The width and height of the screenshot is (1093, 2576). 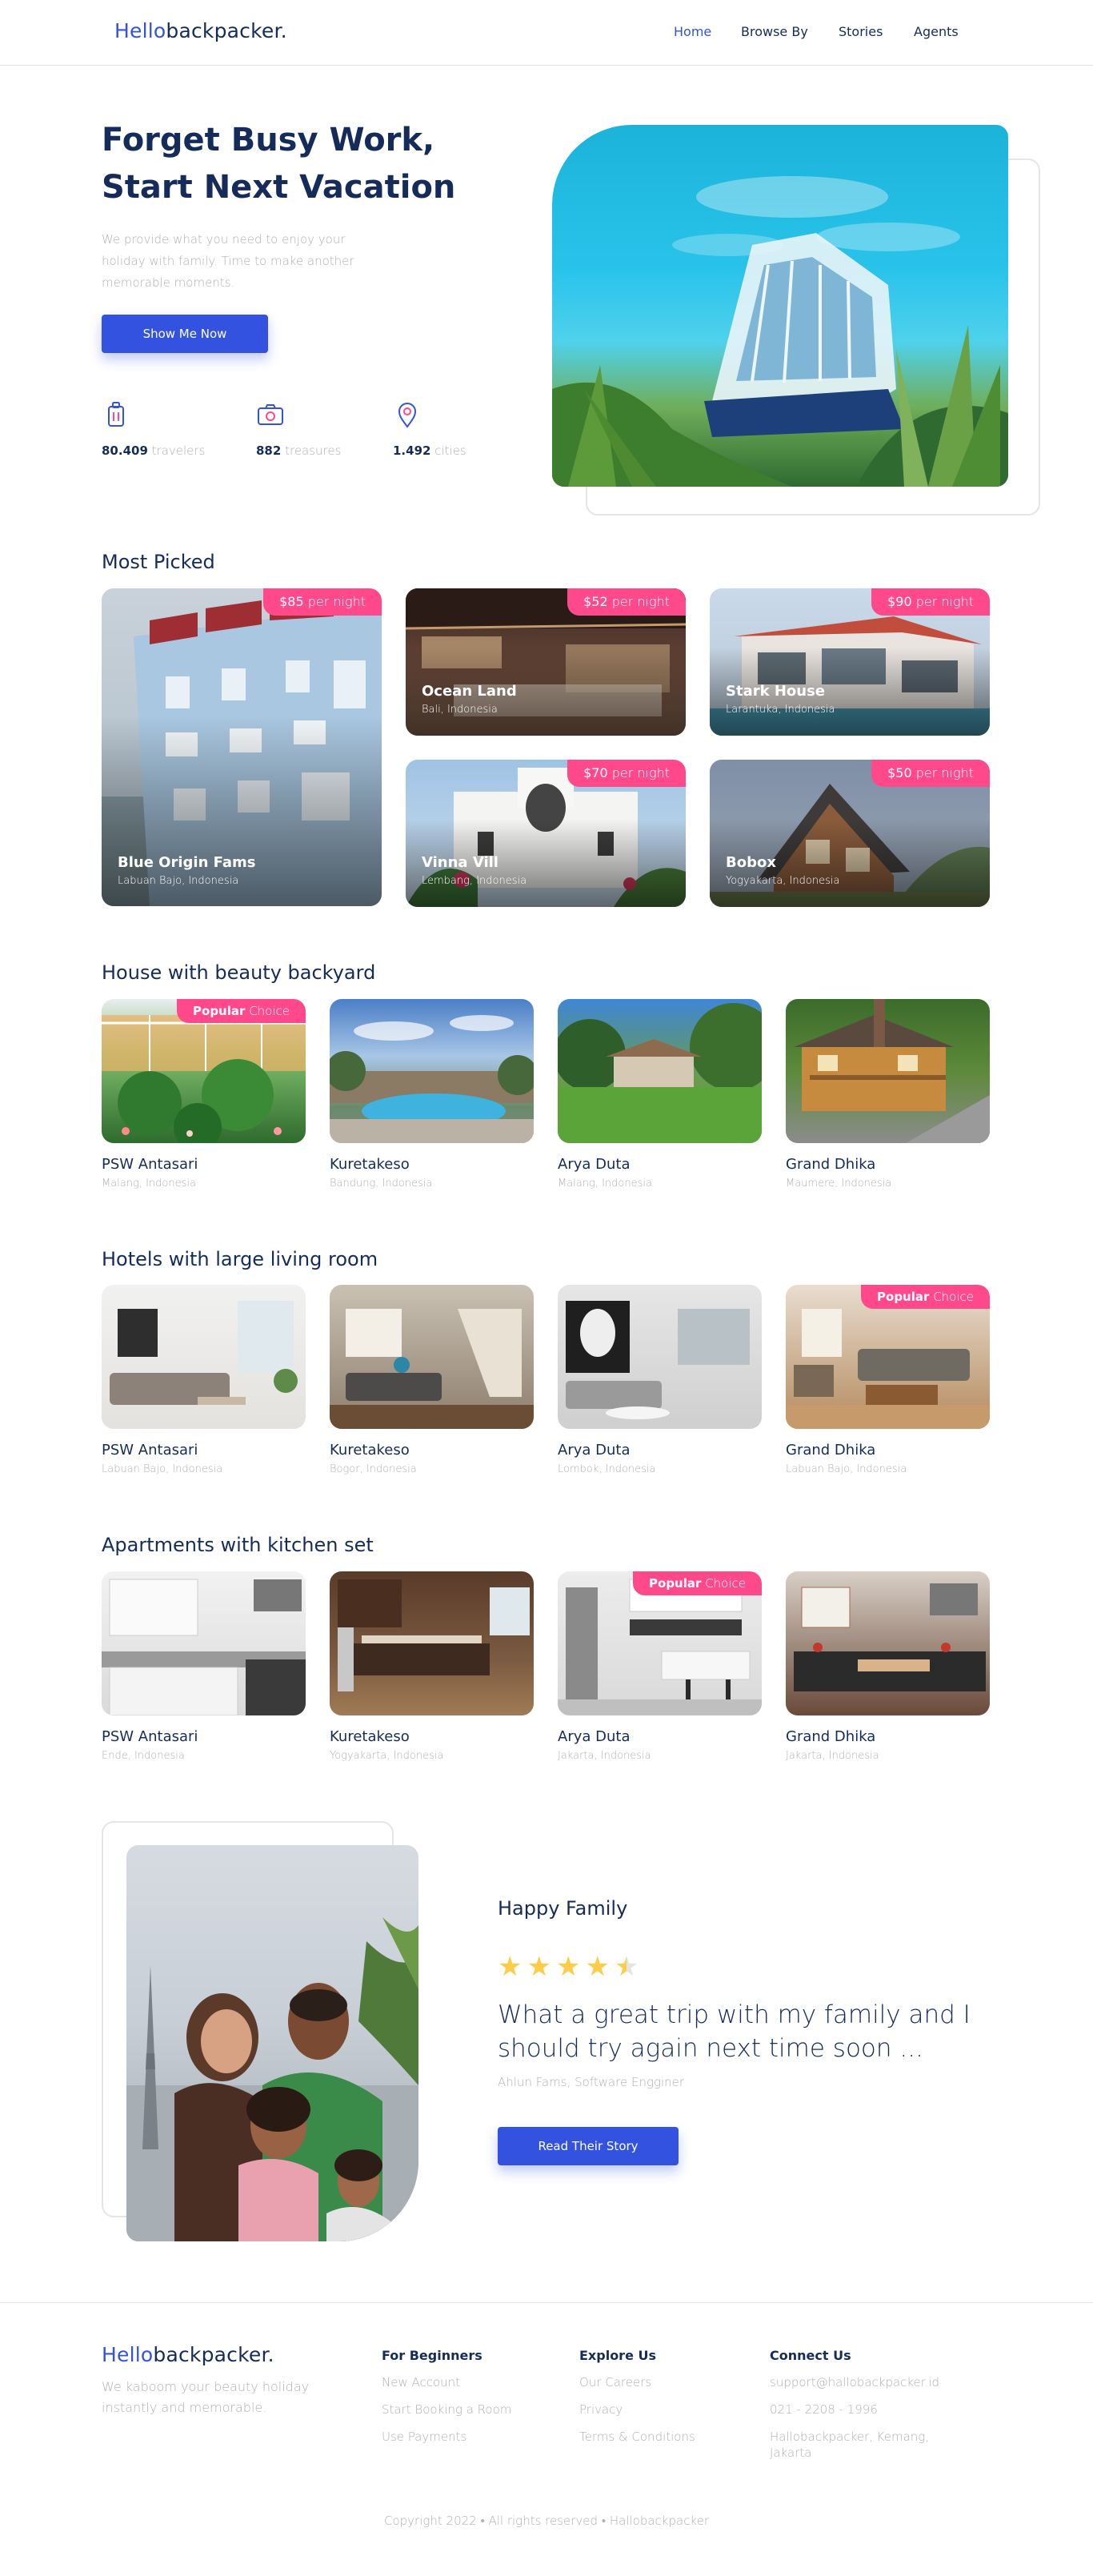 What do you see at coordinates (563, 1909) in the screenshot?
I see `testimonial-title: Happy Family` at bounding box center [563, 1909].